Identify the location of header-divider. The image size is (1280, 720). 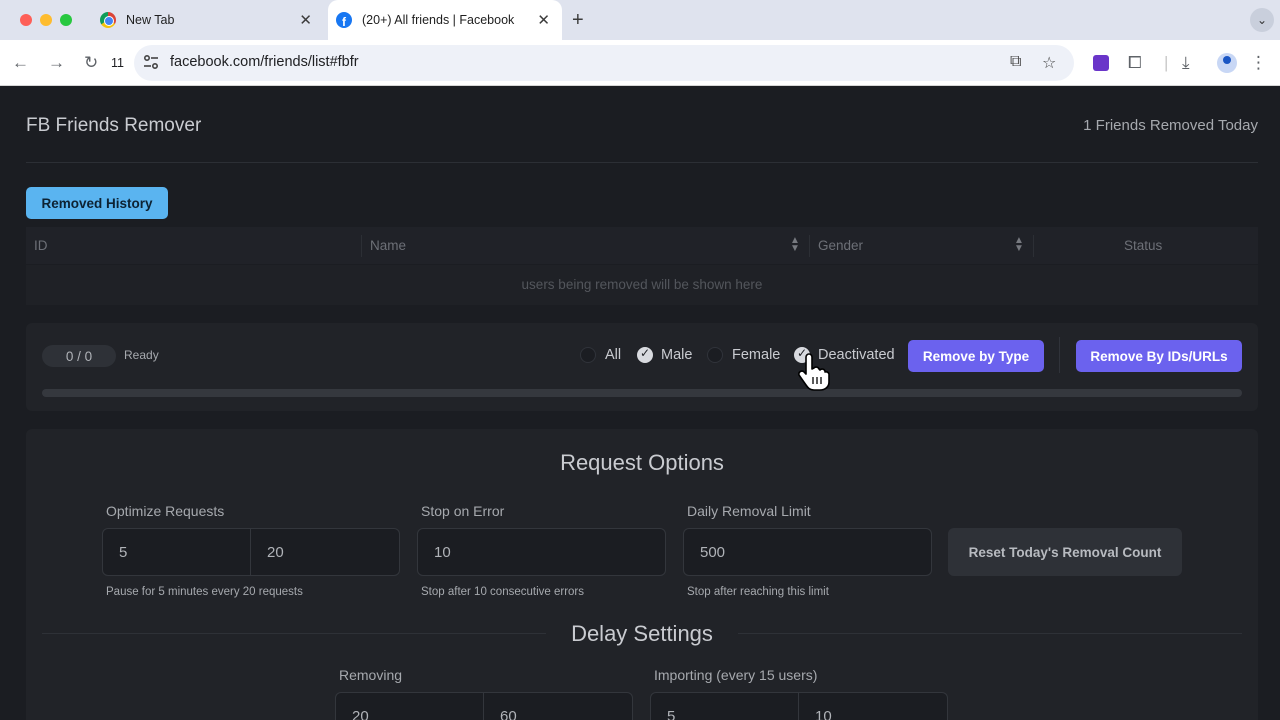
(642, 162).